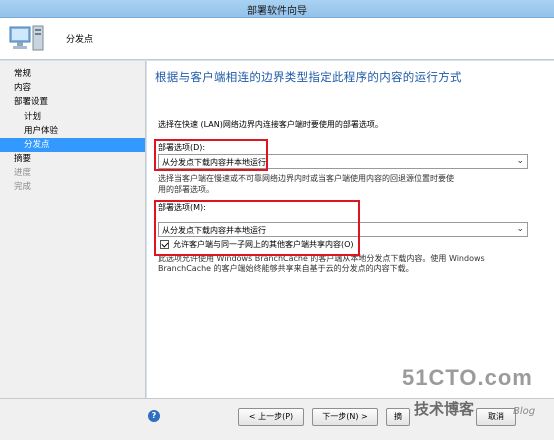 The width and height of the screenshot is (554, 440). Describe the element at coordinates (23, 187) in the screenshot. I see `nav-item-completion: 完成` at that location.